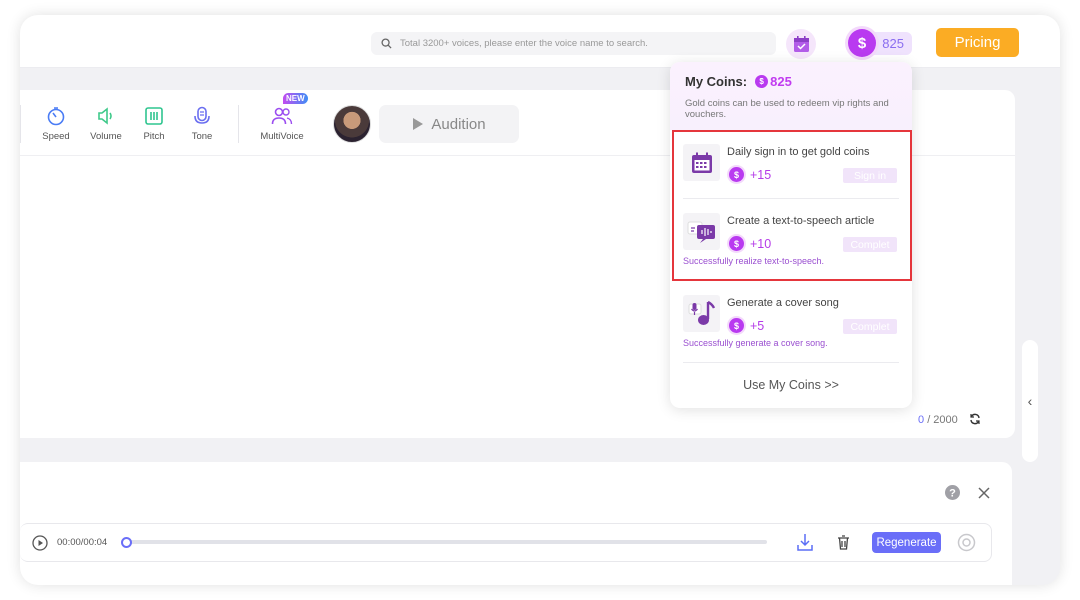 Image resolution: width=1080 pixels, height=600 pixels. I want to click on playback-time: 00:00/00:04, so click(82, 542).